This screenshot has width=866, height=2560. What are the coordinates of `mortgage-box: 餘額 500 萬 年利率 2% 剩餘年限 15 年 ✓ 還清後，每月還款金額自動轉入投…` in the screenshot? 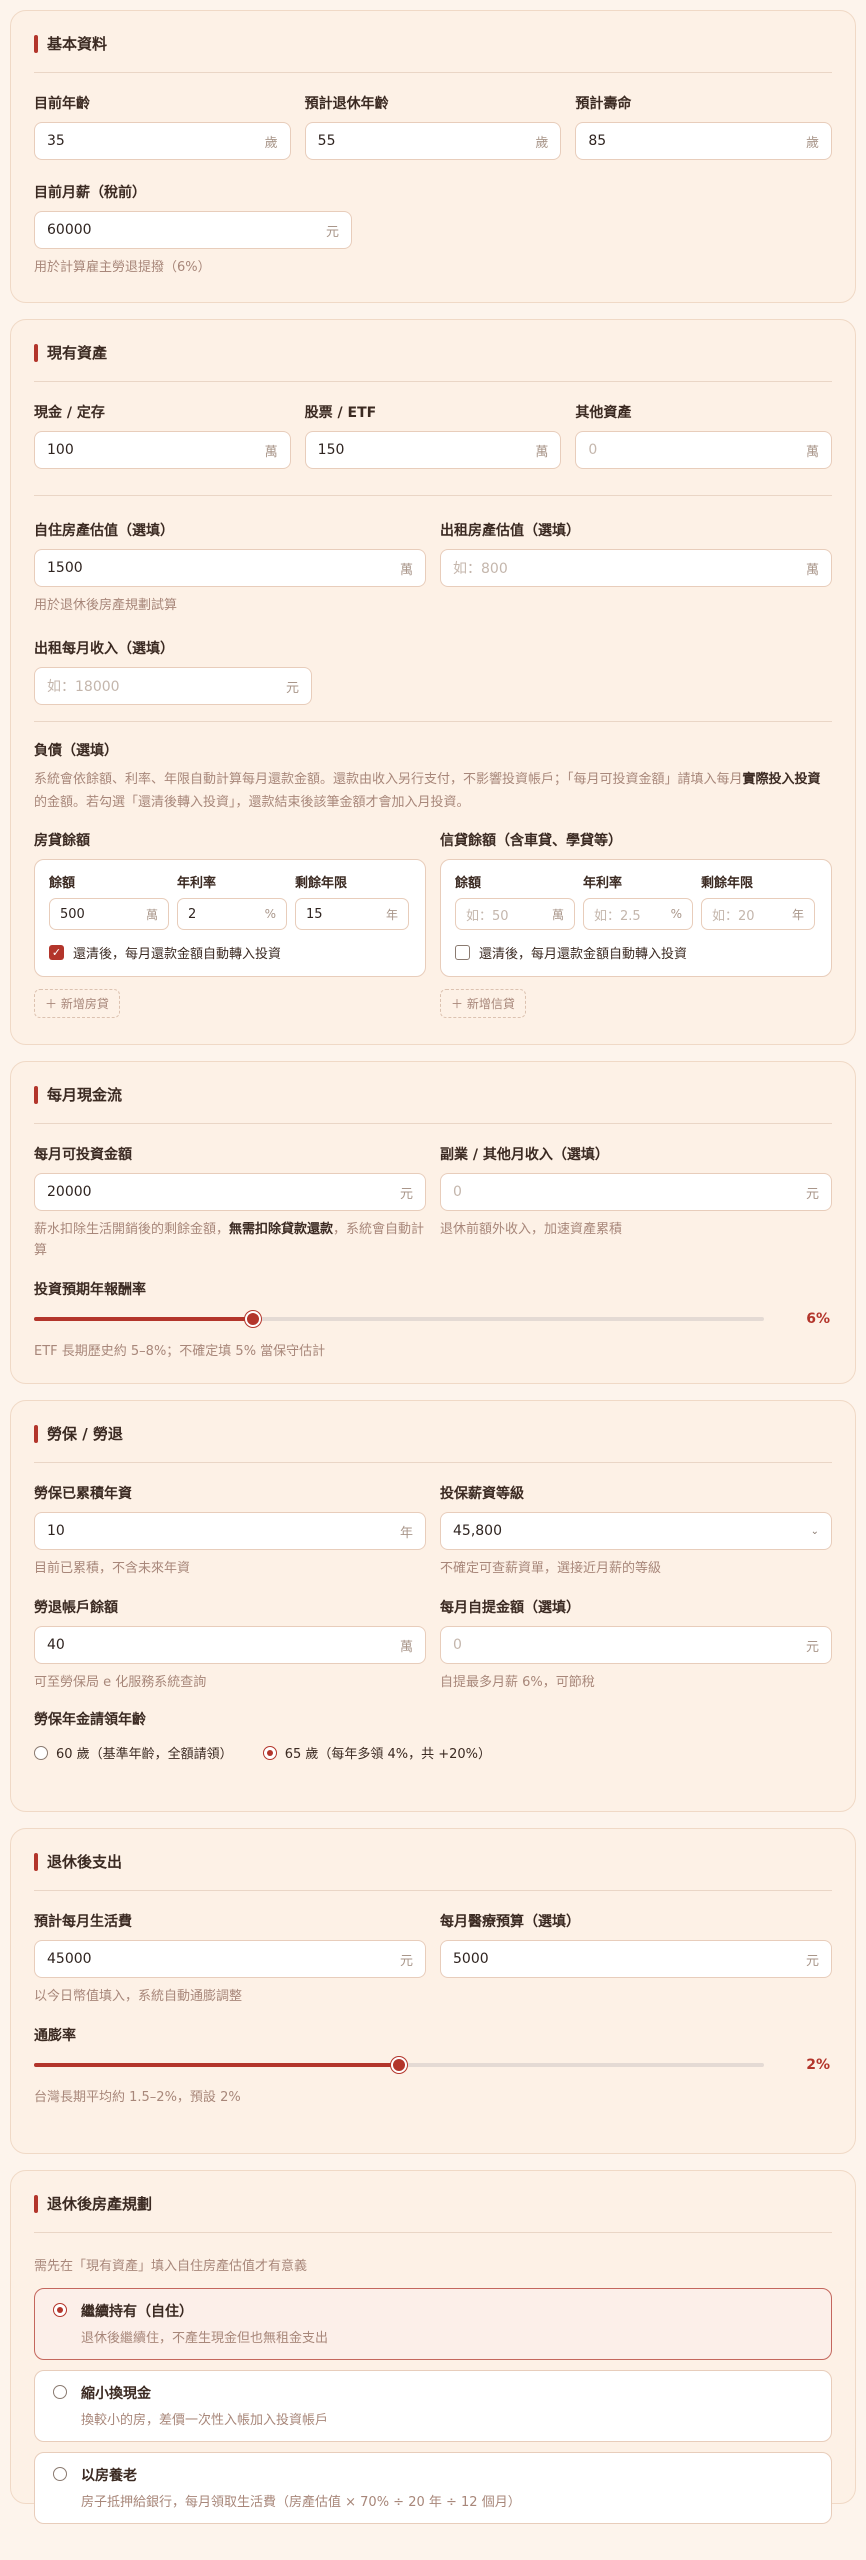 It's located at (230, 918).